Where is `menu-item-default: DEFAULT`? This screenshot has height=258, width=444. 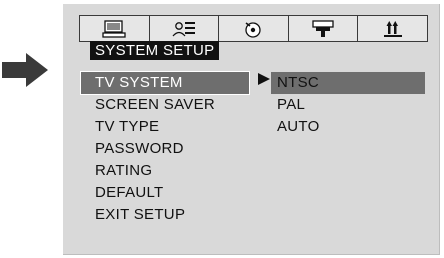 menu-item-default: DEFAULT is located at coordinates (165, 193).